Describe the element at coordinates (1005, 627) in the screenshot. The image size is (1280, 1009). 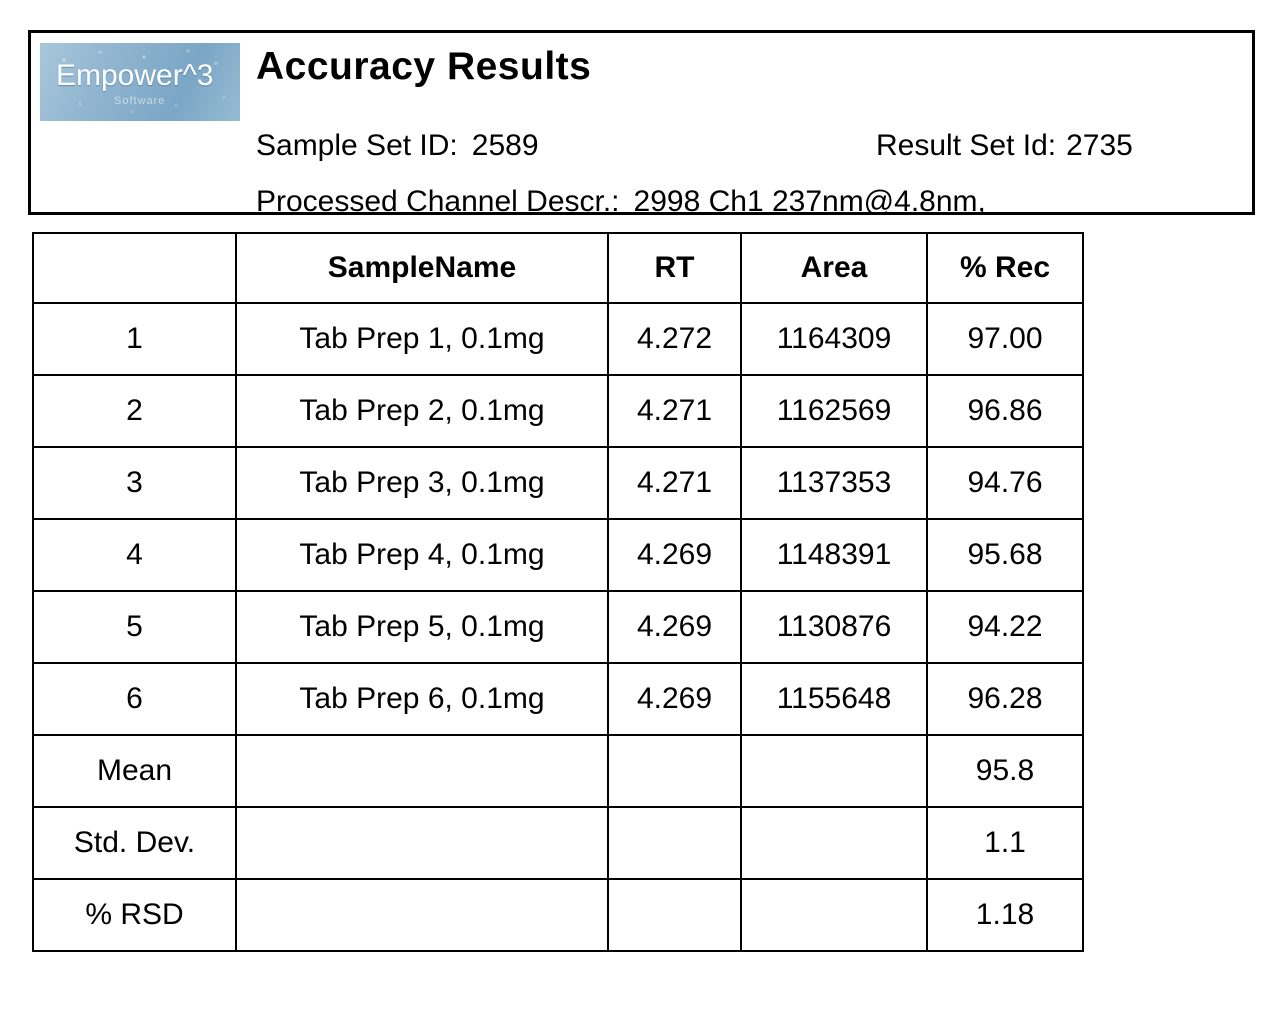
I see `percent-rec-cell: 94.22` at that location.